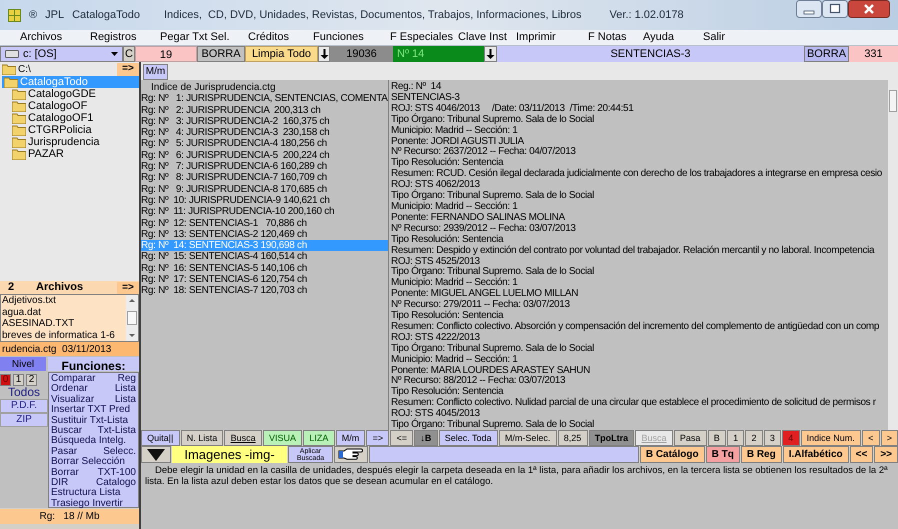  I want to click on level-button: 1, so click(18, 380).